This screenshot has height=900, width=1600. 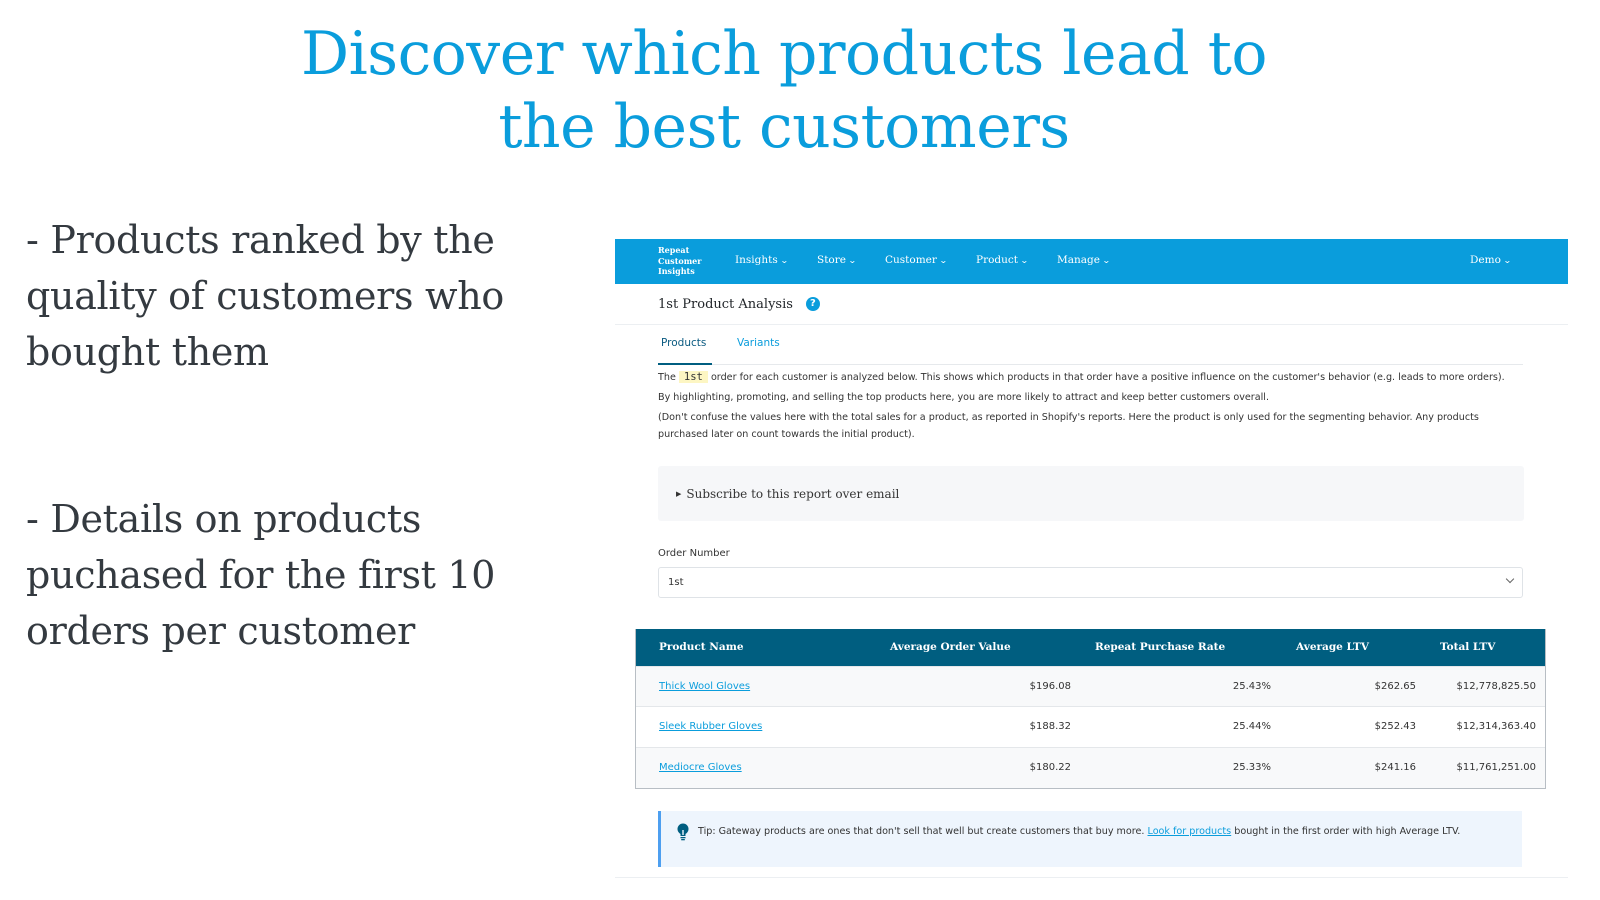 What do you see at coordinates (694, 553) in the screenshot?
I see `order-number-label: Order Number` at bounding box center [694, 553].